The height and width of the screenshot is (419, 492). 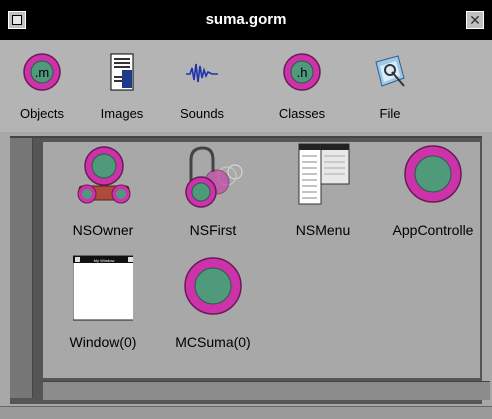 I want to click on window-title: suma.gorm, so click(x=246, y=19).